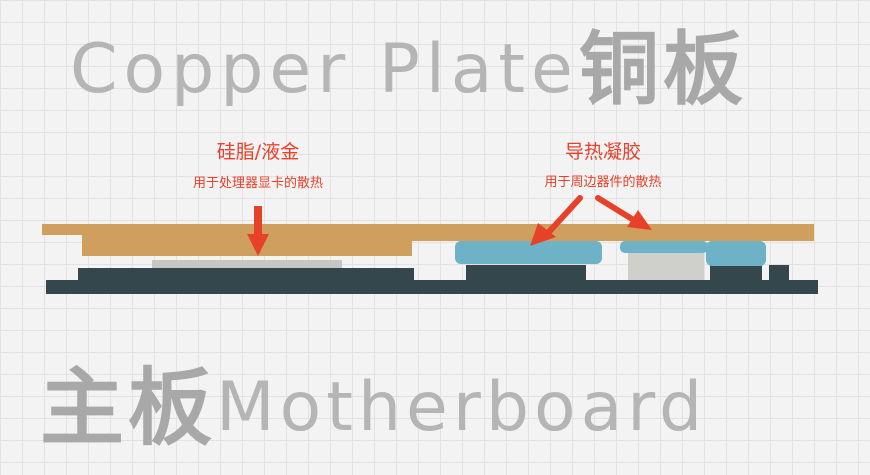 The image size is (870, 475). What do you see at coordinates (526, 272) in the screenshot?
I see `component-left-base` at bounding box center [526, 272].